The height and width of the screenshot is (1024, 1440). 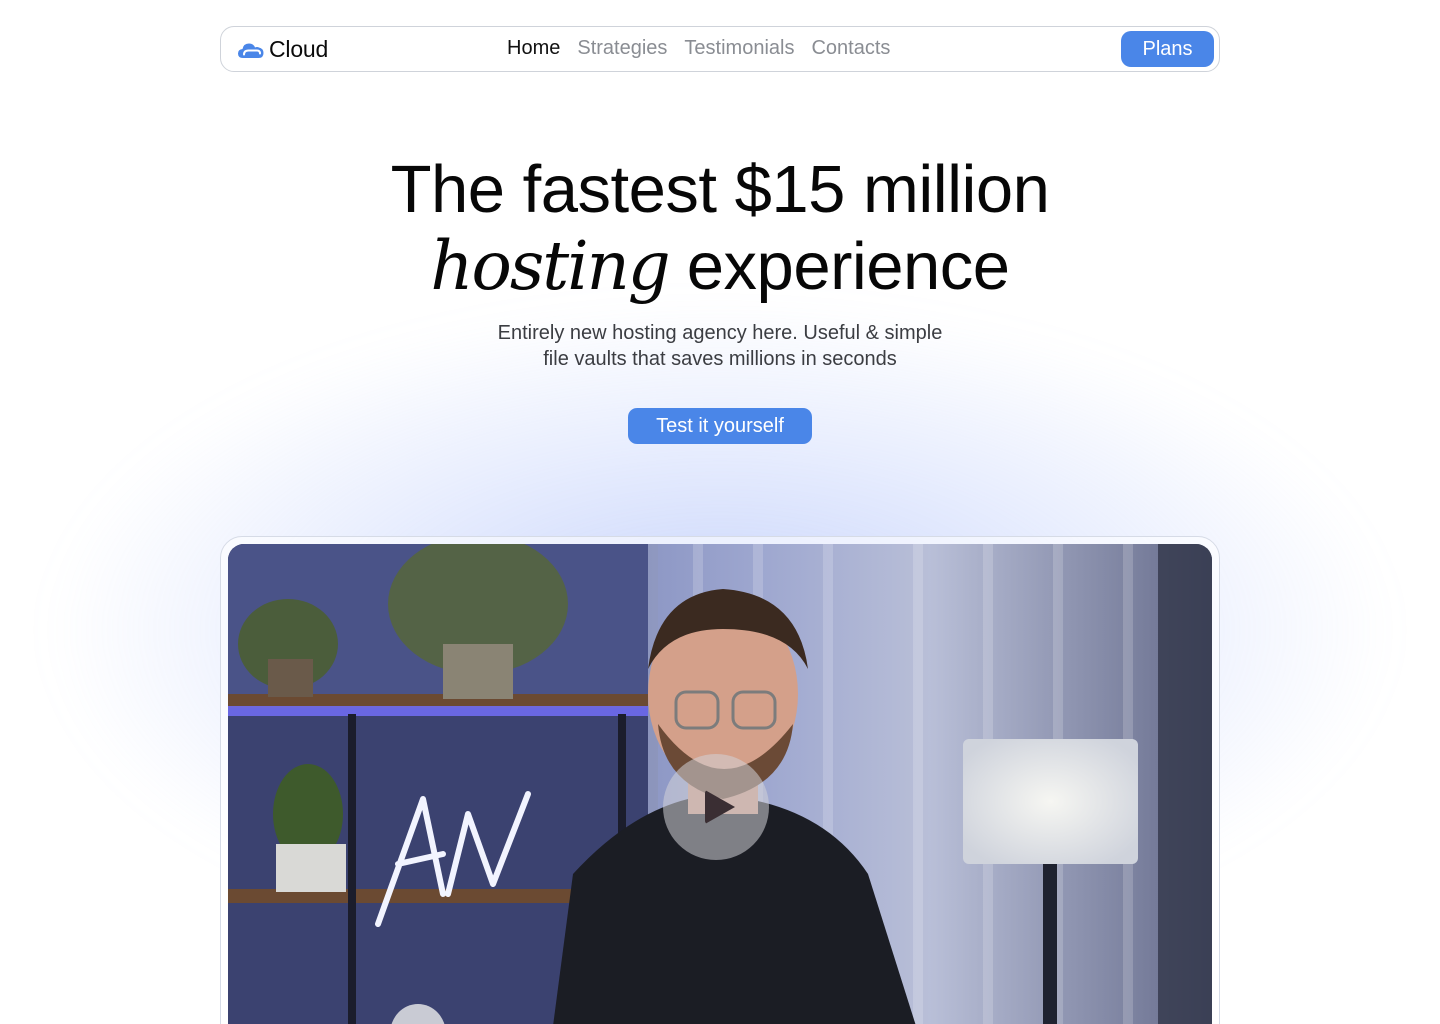 I want to click on nav-links: Home Strategies Testimonials Contacts, so click(x=698, y=48).